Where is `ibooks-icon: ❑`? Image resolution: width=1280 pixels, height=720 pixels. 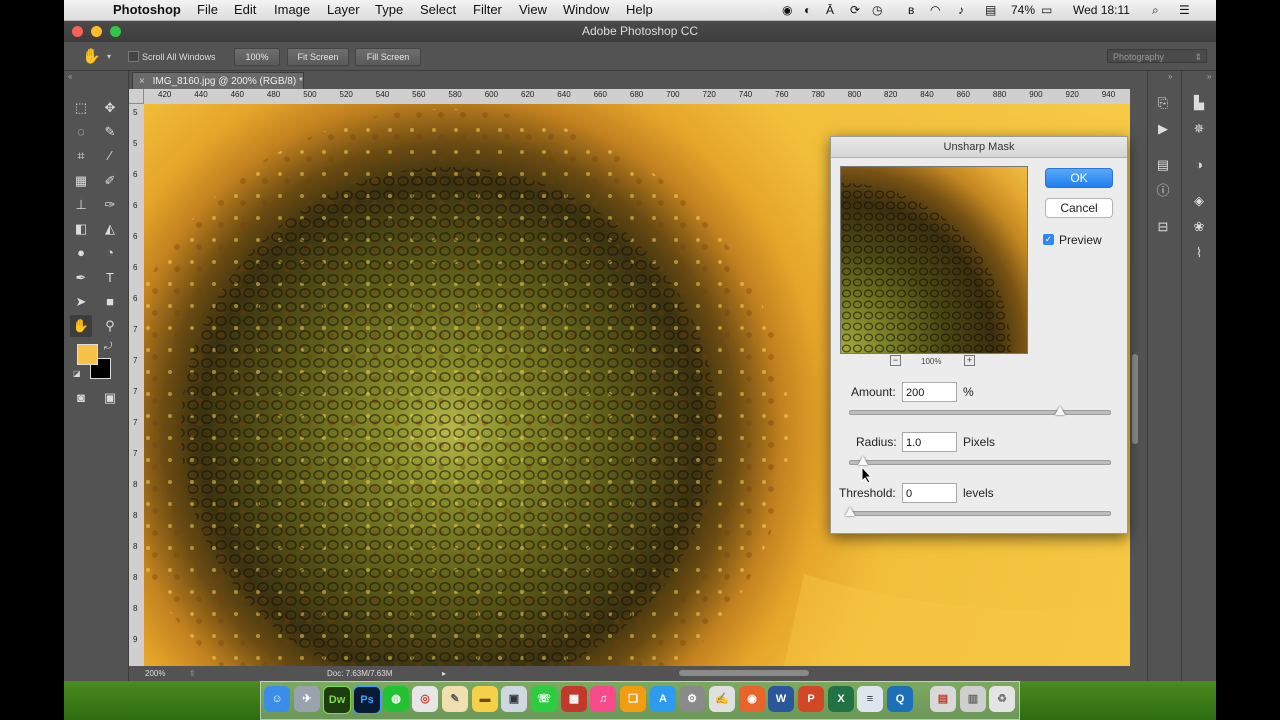 ibooks-icon: ❑ is located at coordinates (633, 699).